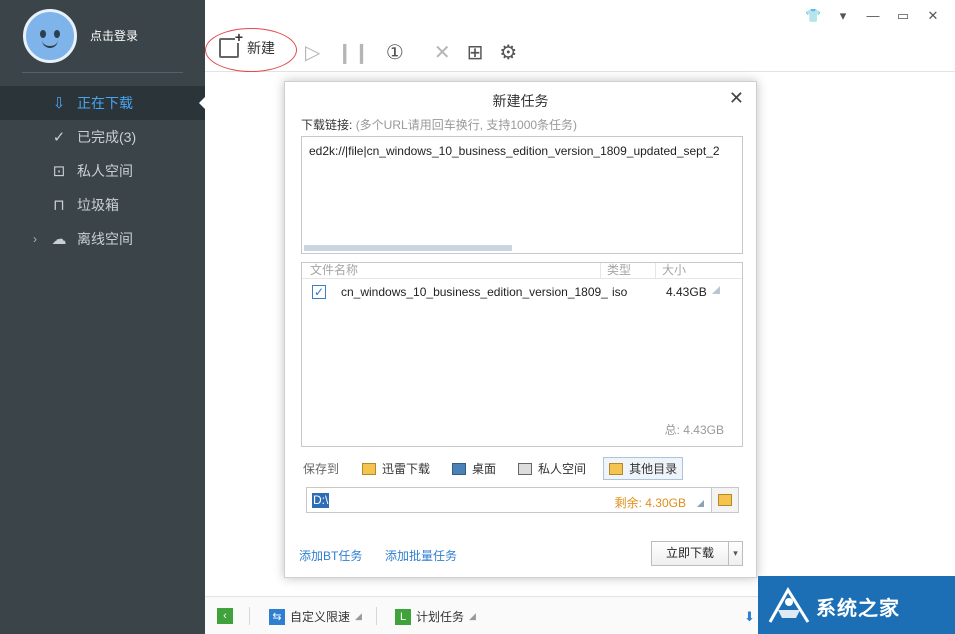  I want to click on save-to-label: 保存到, so click(321, 469).